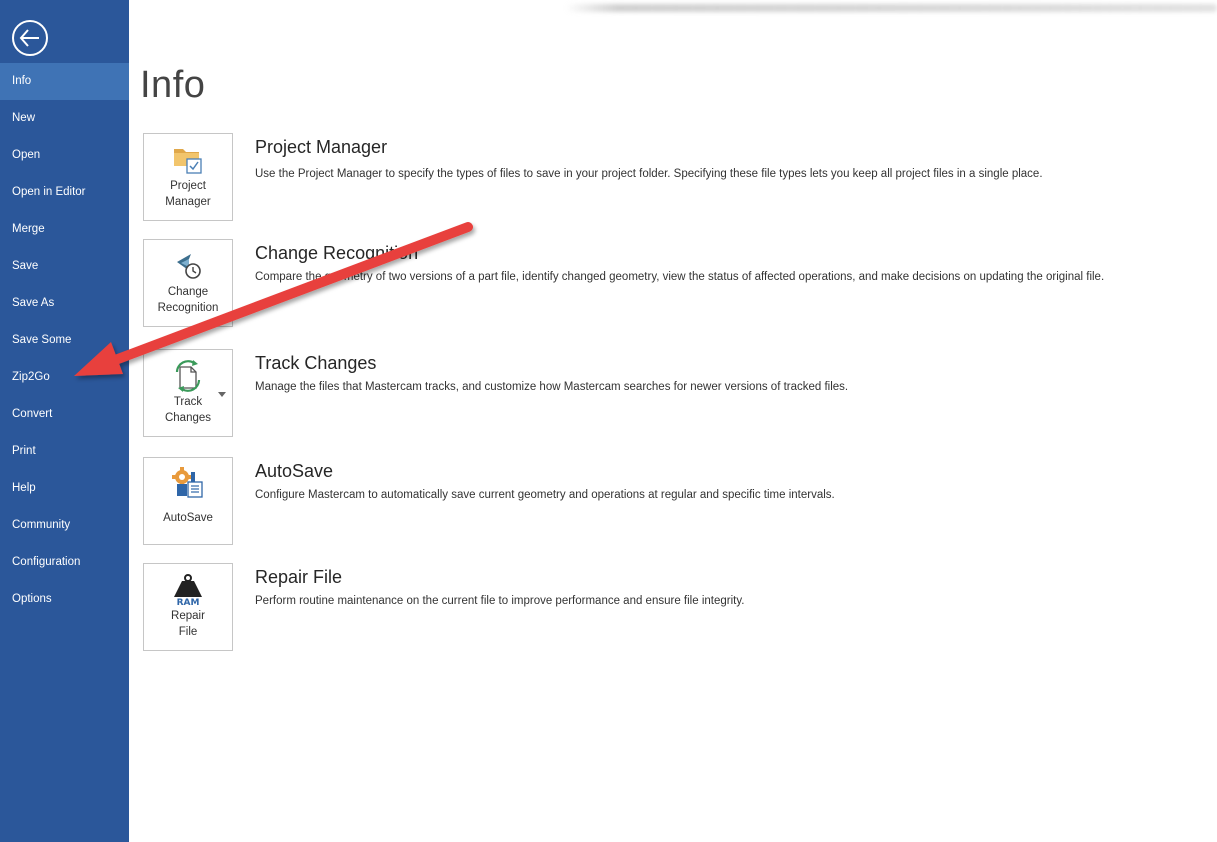 The image size is (1217, 842). Describe the element at coordinates (188, 518) in the screenshot. I see `autosave-tile-label: AutoSave` at that location.